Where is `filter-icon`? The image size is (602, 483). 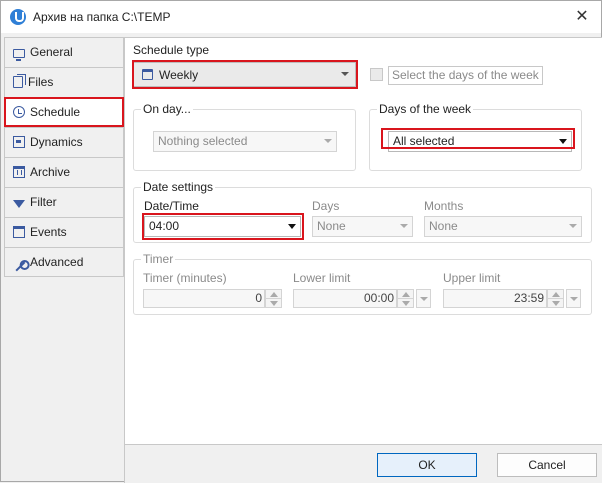
filter-icon is located at coordinates (19, 204).